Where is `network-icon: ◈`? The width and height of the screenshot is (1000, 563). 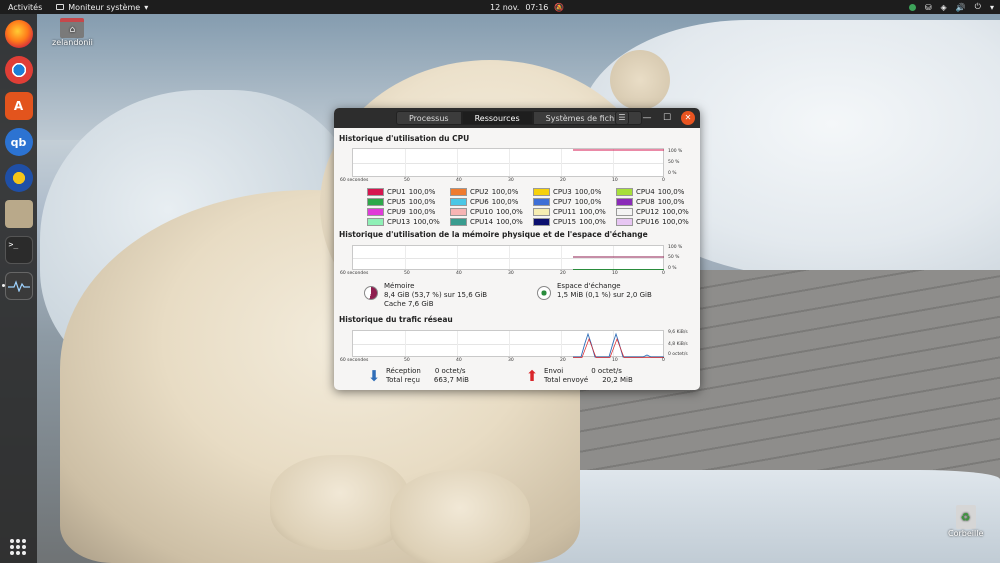 network-icon: ◈ is located at coordinates (944, 7).